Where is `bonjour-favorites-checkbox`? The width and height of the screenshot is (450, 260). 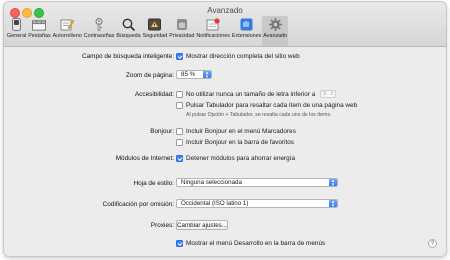
bonjour-favorites-checkbox is located at coordinates (179, 142).